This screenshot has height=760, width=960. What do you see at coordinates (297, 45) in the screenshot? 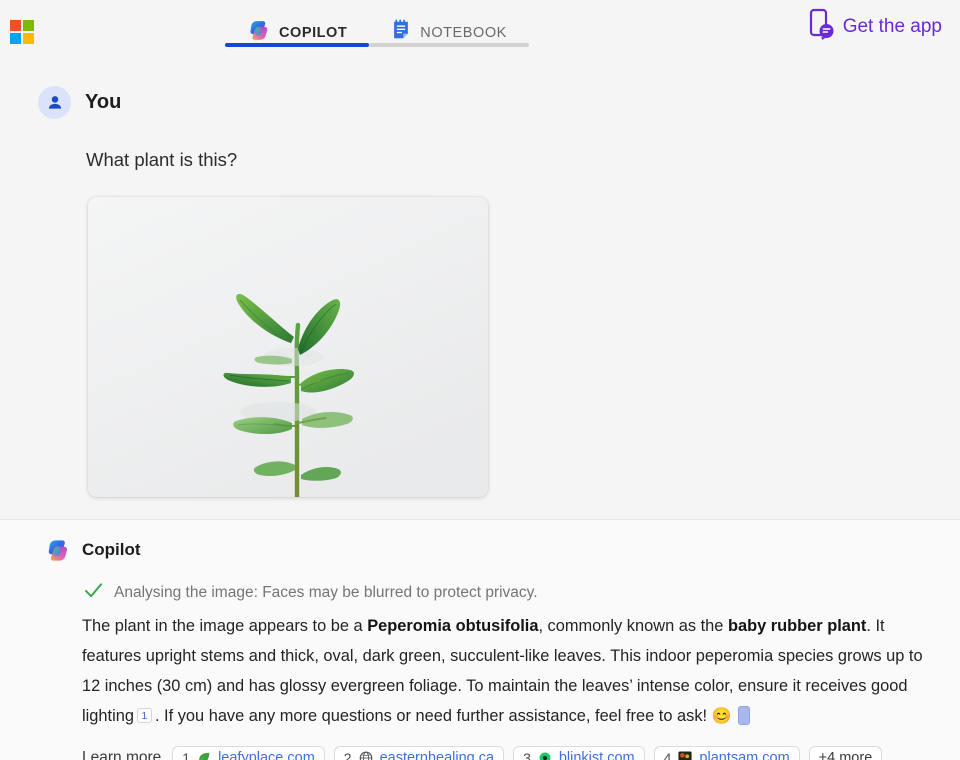
I see `tab-copilot-underline` at bounding box center [297, 45].